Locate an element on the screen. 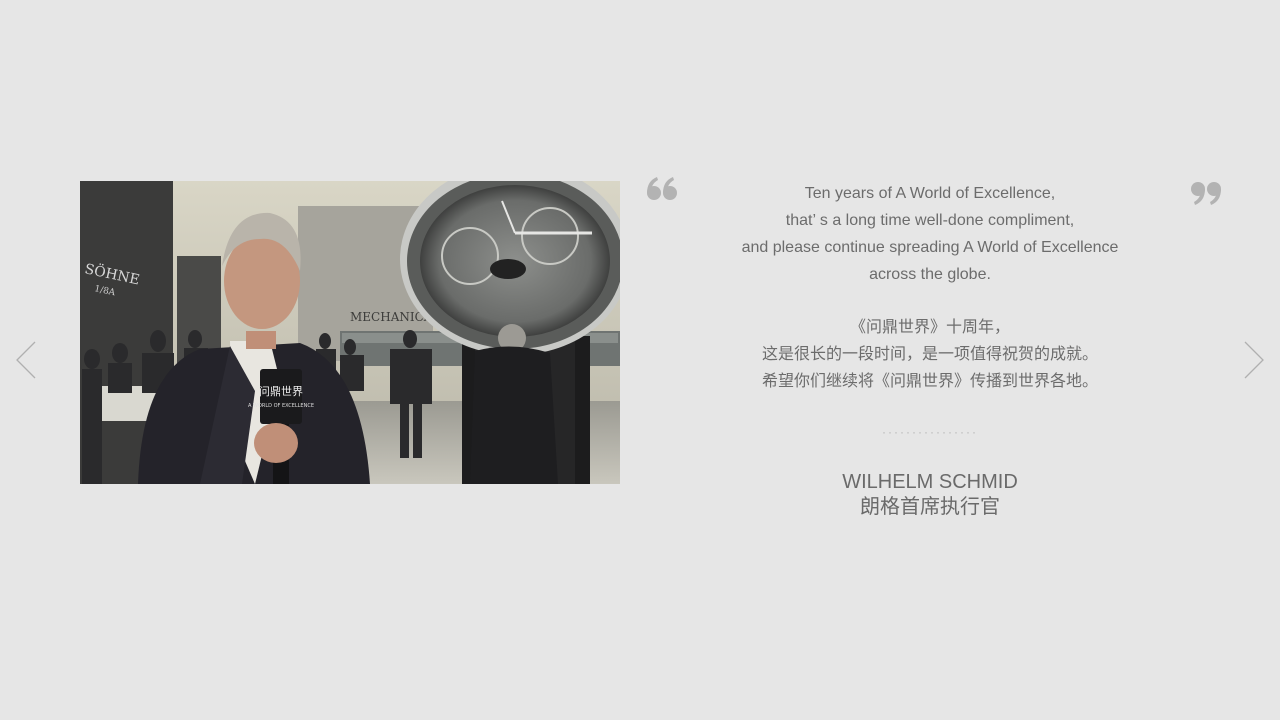 This screenshot has width=1280, height=720. previous-slide-button is located at coordinates (26, 360).